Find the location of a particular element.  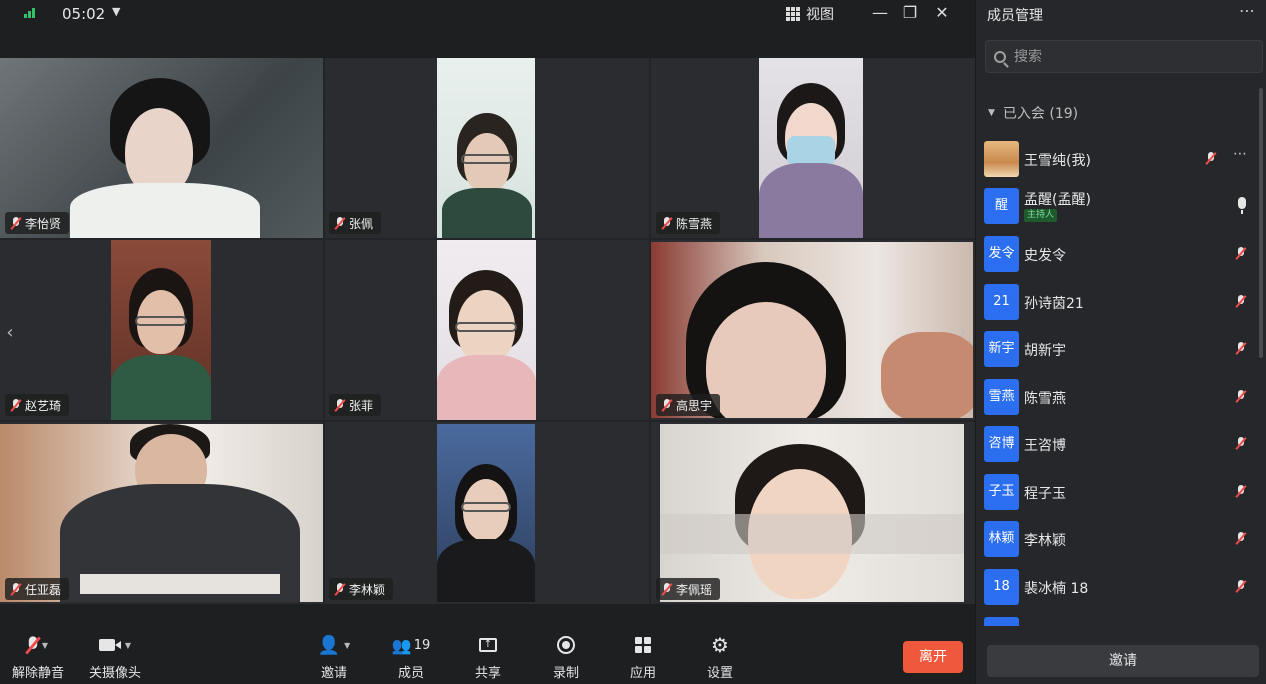

member-name: 王雪纯(我) is located at coordinates (1057, 161).